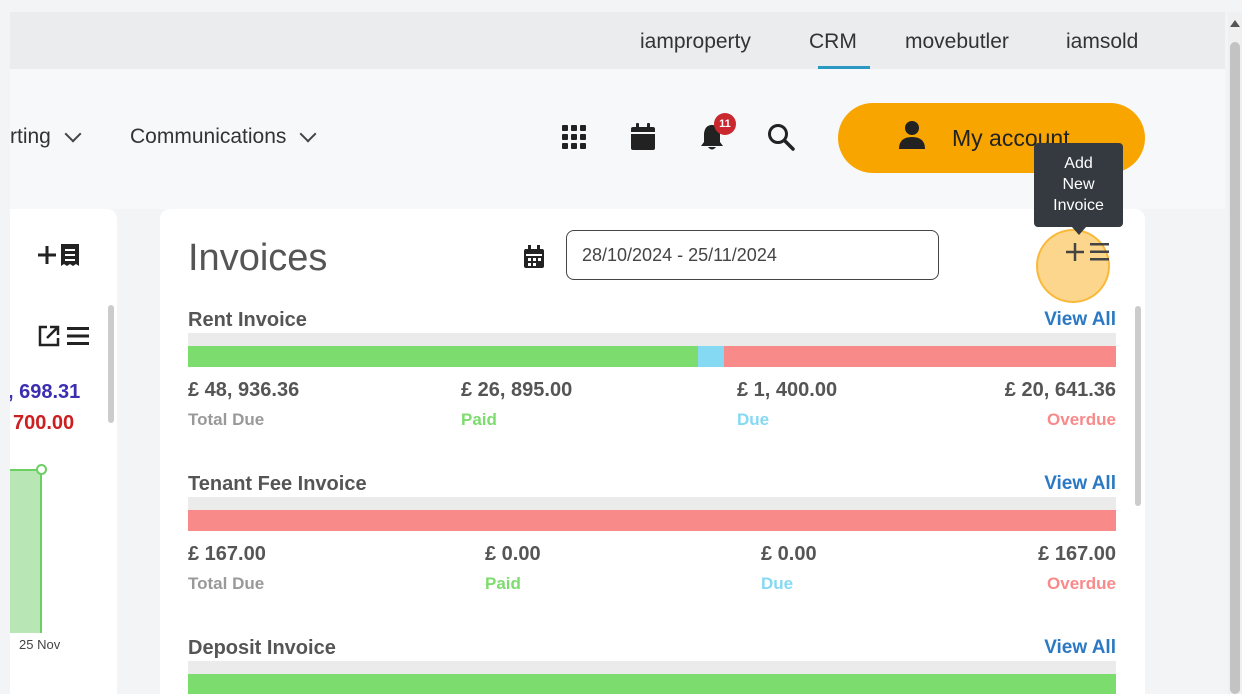 Image resolution: width=1242 pixels, height=694 pixels. I want to click on nav-reporting: rting, so click(46, 137).